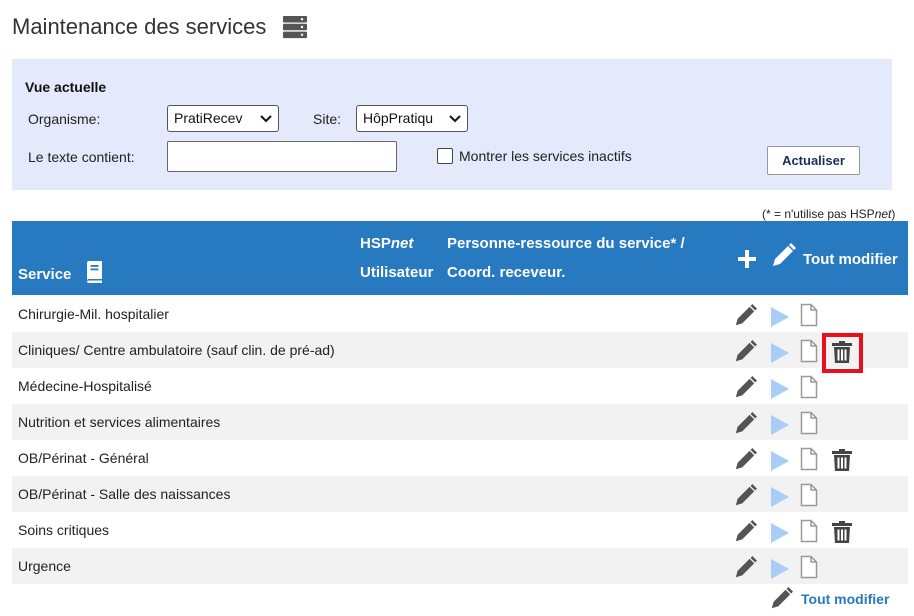 Image resolution: width=914 pixels, height=616 pixels. What do you see at coordinates (327, 119) in the screenshot?
I see `site-label: Site:` at bounding box center [327, 119].